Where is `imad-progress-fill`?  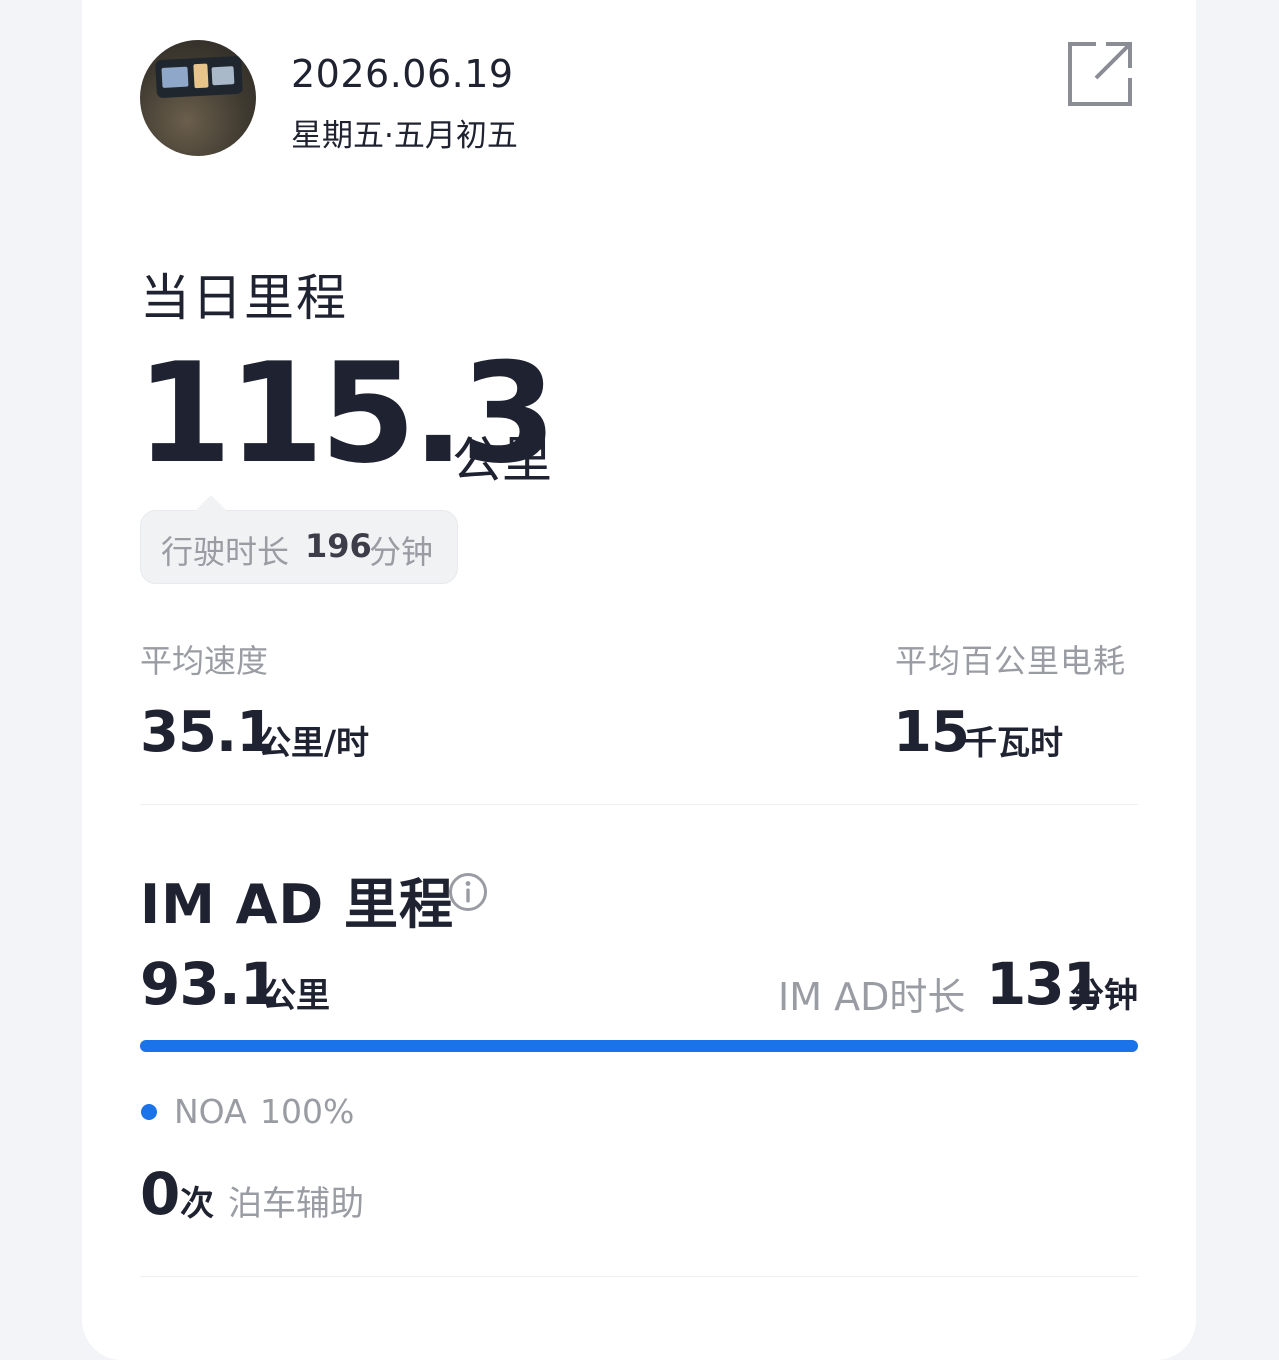
imad-progress-fill is located at coordinates (639, 1046).